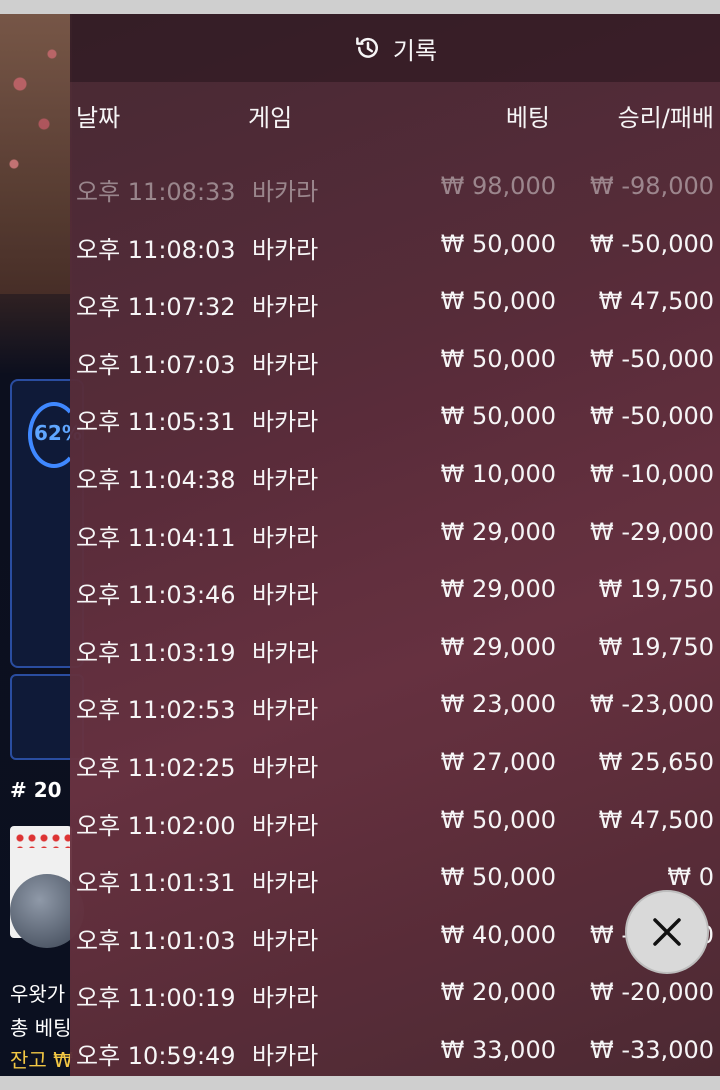  Describe the element at coordinates (652, 992) in the screenshot. I see `row-result: ₩ -20,000` at that location.